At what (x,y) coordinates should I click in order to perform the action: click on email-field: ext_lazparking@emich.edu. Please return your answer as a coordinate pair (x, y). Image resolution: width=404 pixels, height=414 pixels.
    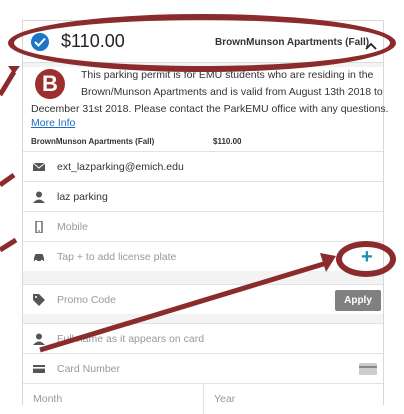
    Looking at the image, I should click on (203, 166).